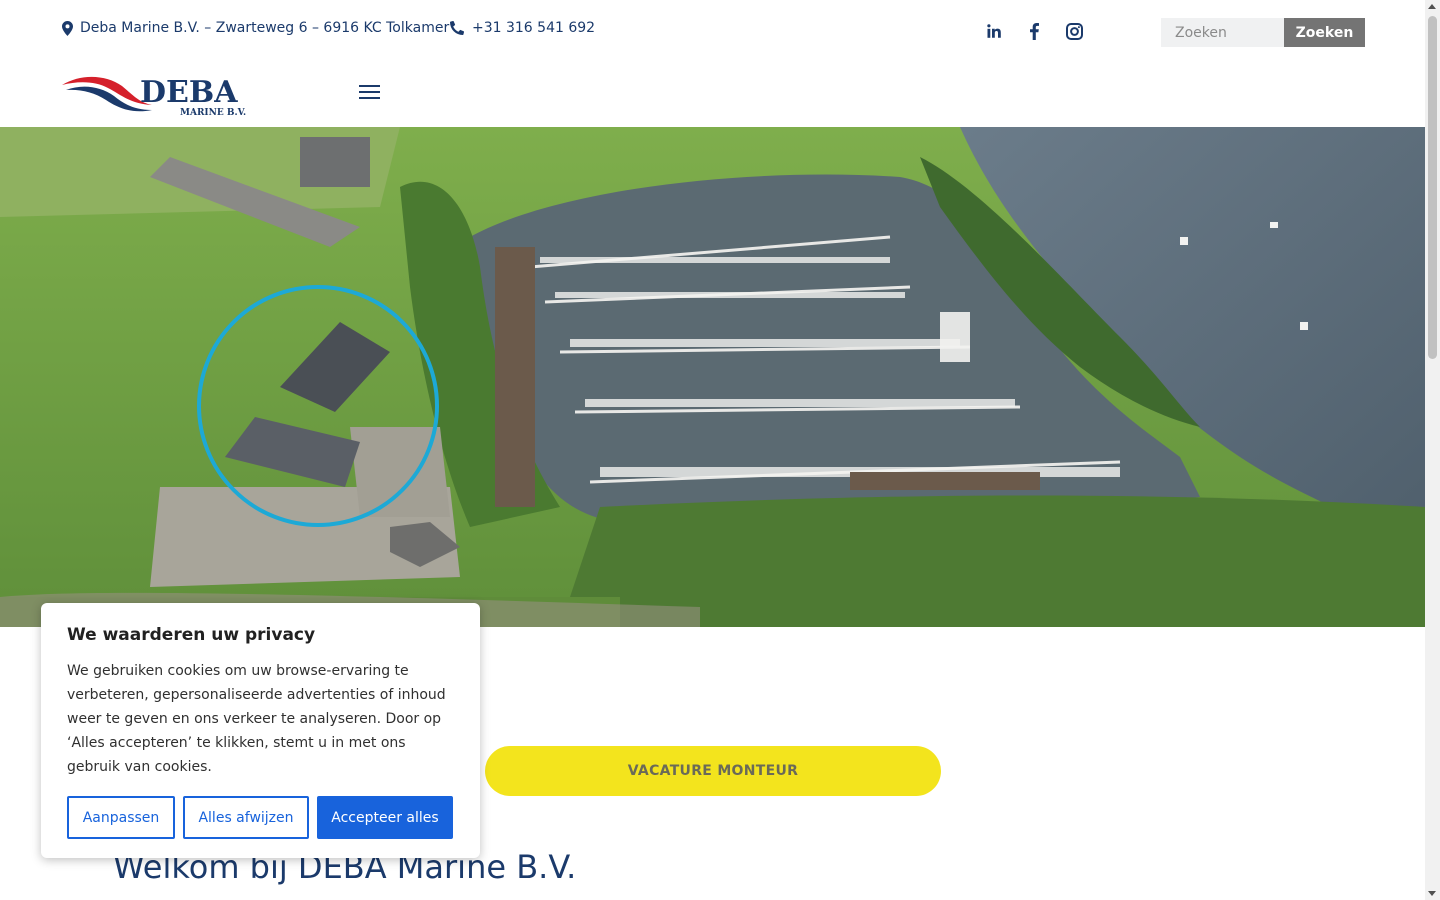  Describe the element at coordinates (1432, 893) in the screenshot. I see `scroll-down-arrow-icon` at that location.